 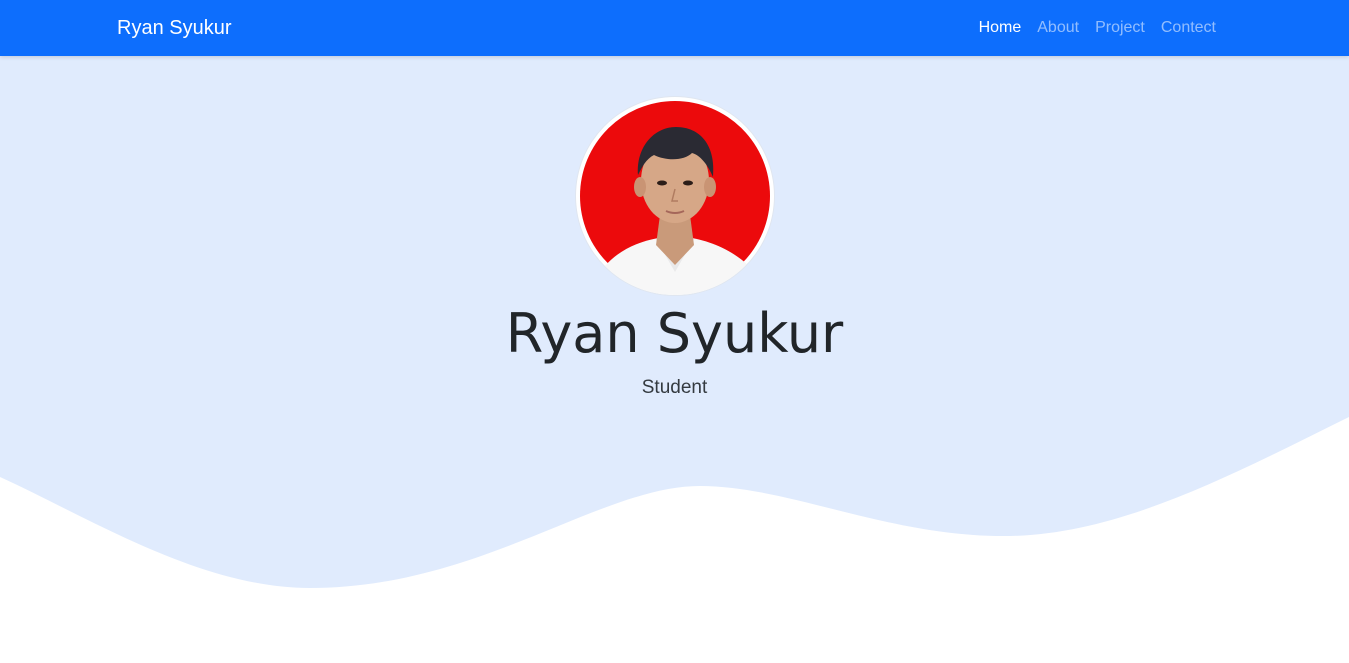 I want to click on profile-avatar, so click(x=675, y=196).